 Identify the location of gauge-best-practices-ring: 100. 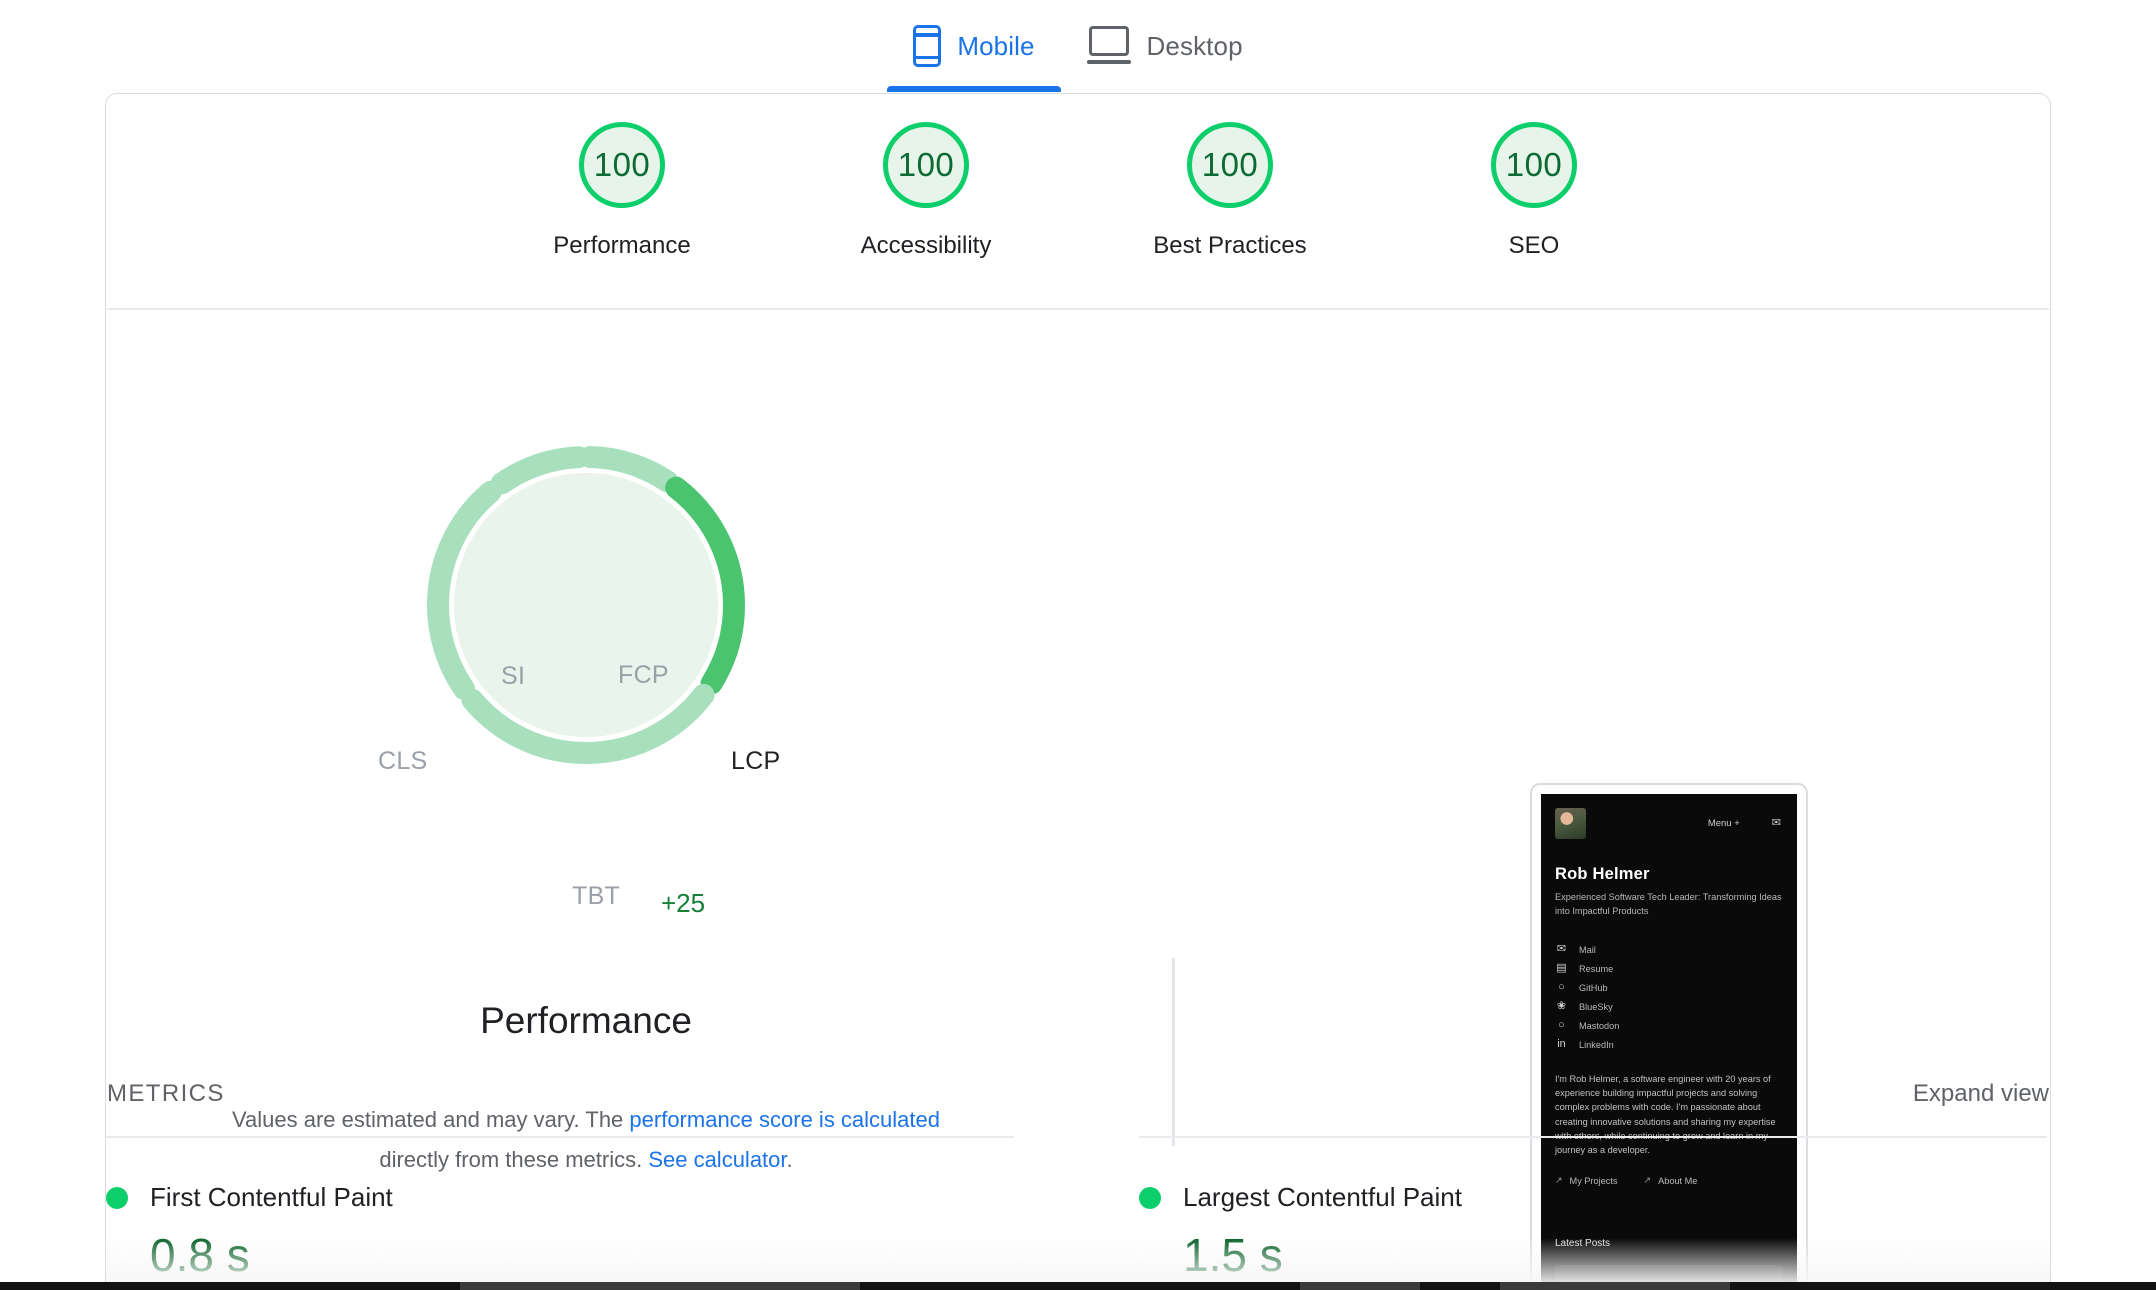
(1230, 165).